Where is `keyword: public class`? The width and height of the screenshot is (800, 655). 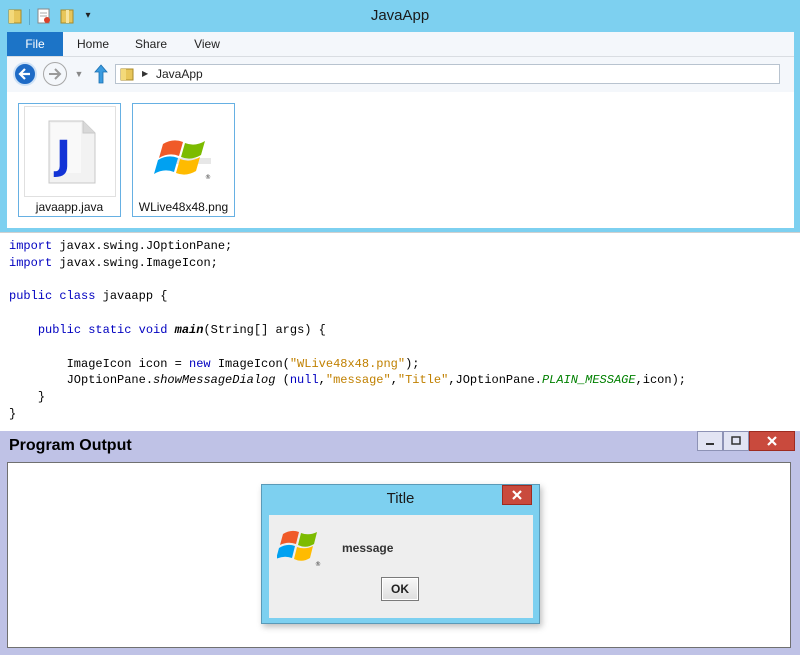
keyword: public class is located at coordinates (52, 296).